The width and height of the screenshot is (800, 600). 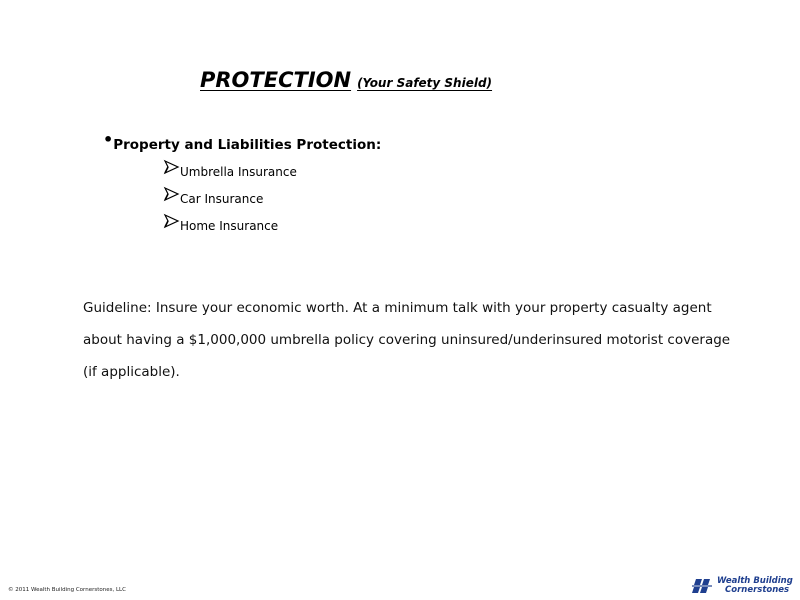 What do you see at coordinates (67, 590) in the screenshot?
I see `footer-copyright: © 2011 Wealth Building Cornerstones, LLC` at bounding box center [67, 590].